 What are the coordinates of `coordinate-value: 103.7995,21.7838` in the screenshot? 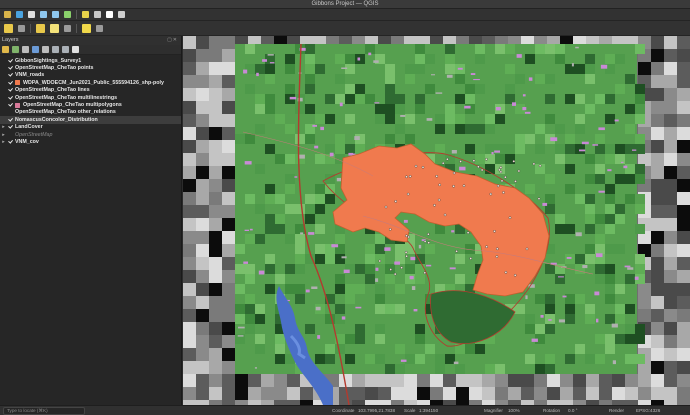 It's located at (376, 410).